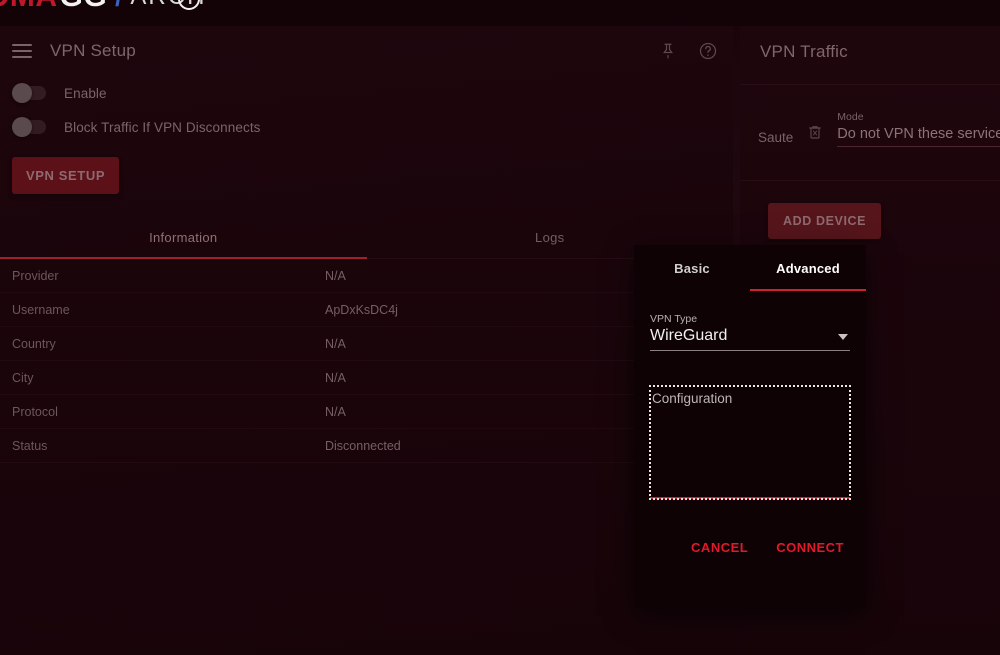  Describe the element at coordinates (750, 332) in the screenshot. I see `vpn-type-select: VPN Type WireGuard` at that location.